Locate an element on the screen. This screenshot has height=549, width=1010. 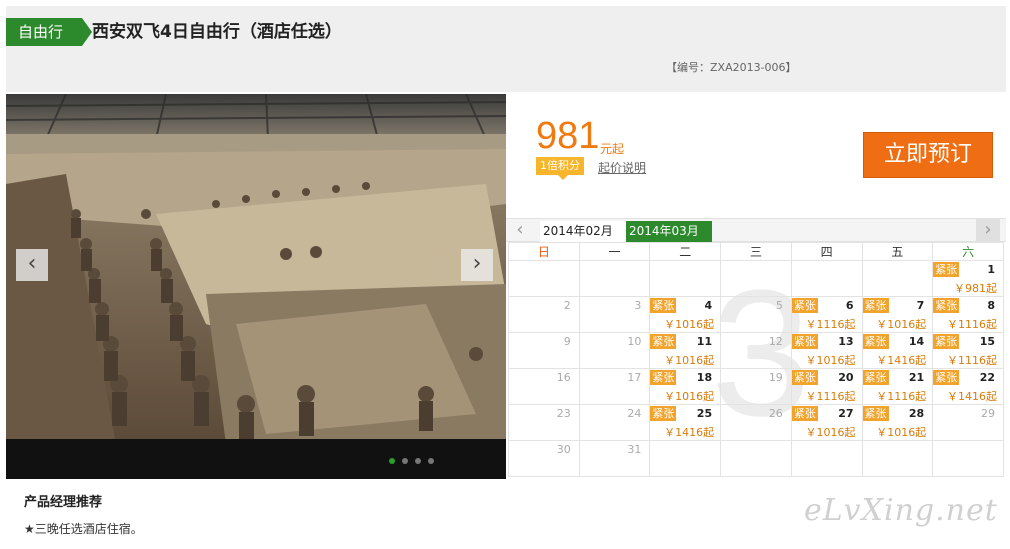
book-now-button: 立即预订 is located at coordinates (928, 155).